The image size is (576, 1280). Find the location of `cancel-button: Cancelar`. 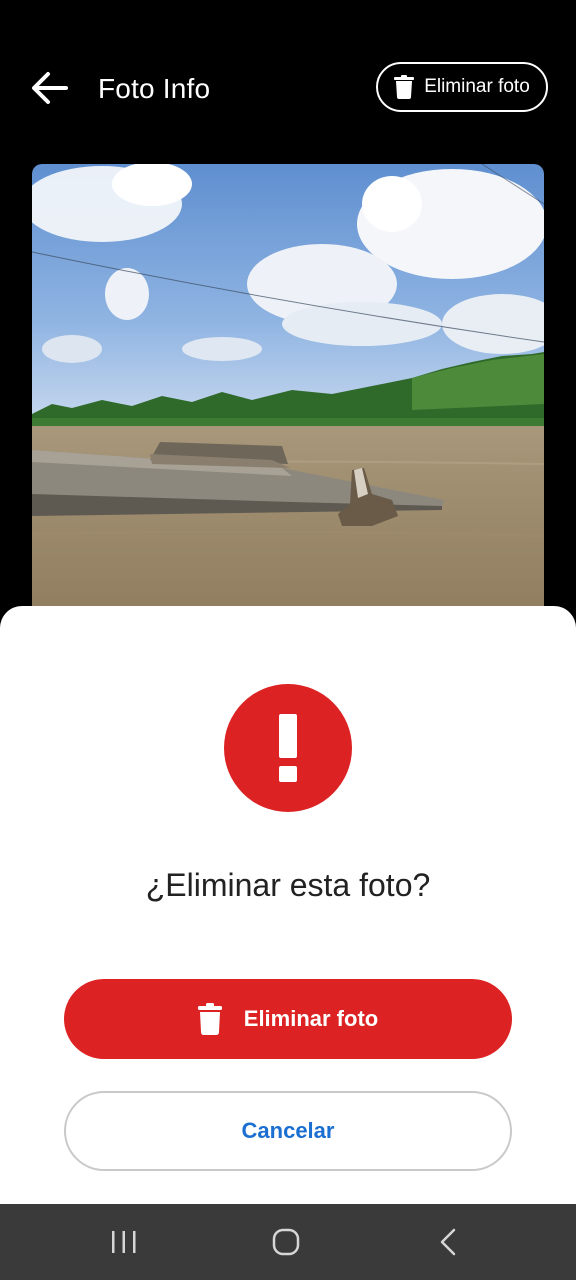

cancel-button: Cancelar is located at coordinates (288, 1131).